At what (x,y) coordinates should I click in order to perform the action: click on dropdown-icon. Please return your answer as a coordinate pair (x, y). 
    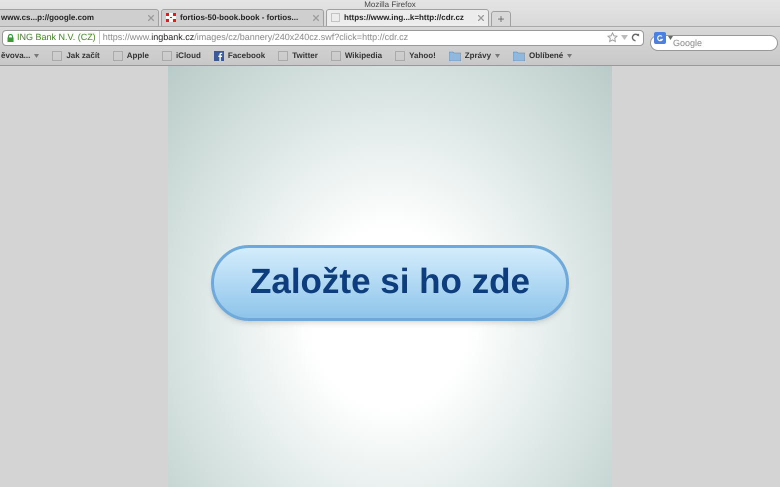
    Looking at the image, I should click on (670, 38).